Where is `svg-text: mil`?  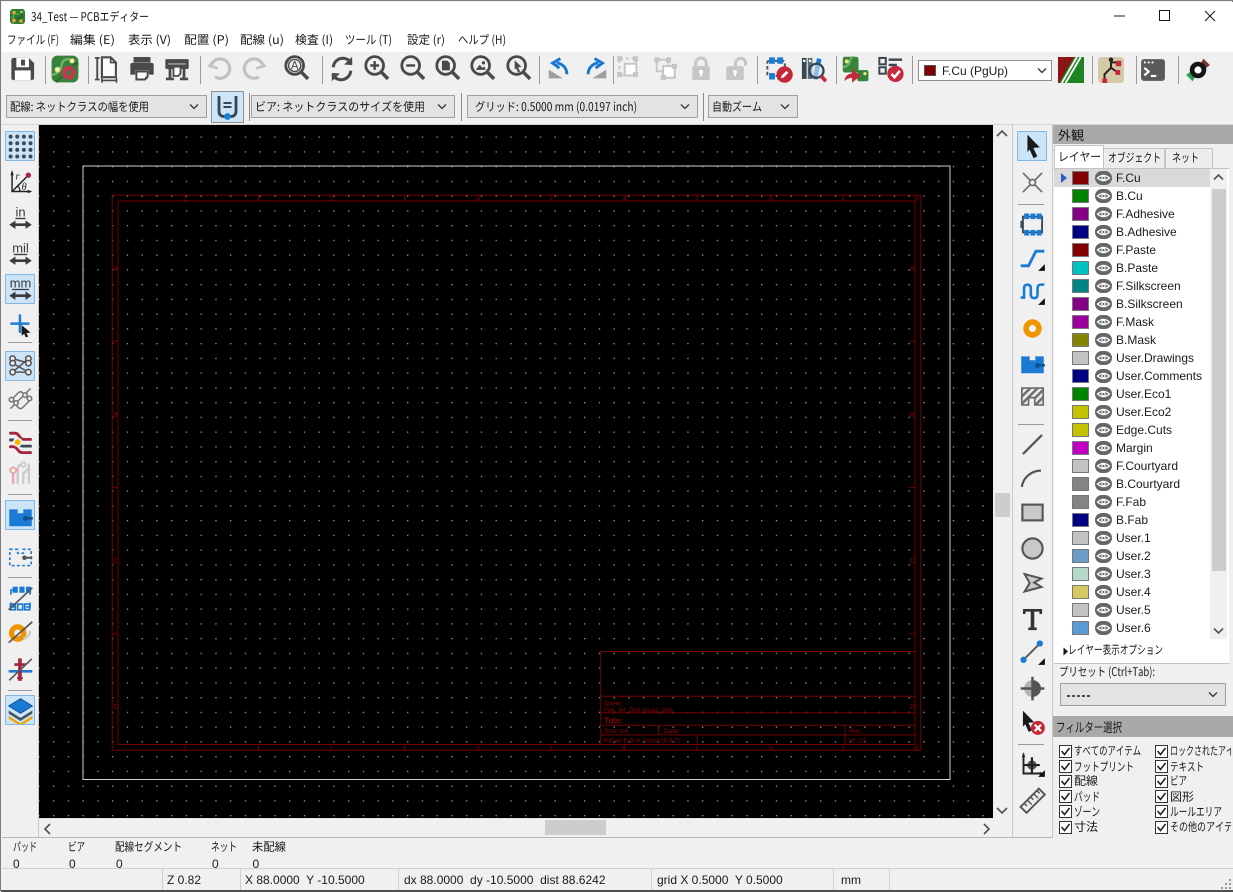
svg-text: mil is located at coordinates (20, 248).